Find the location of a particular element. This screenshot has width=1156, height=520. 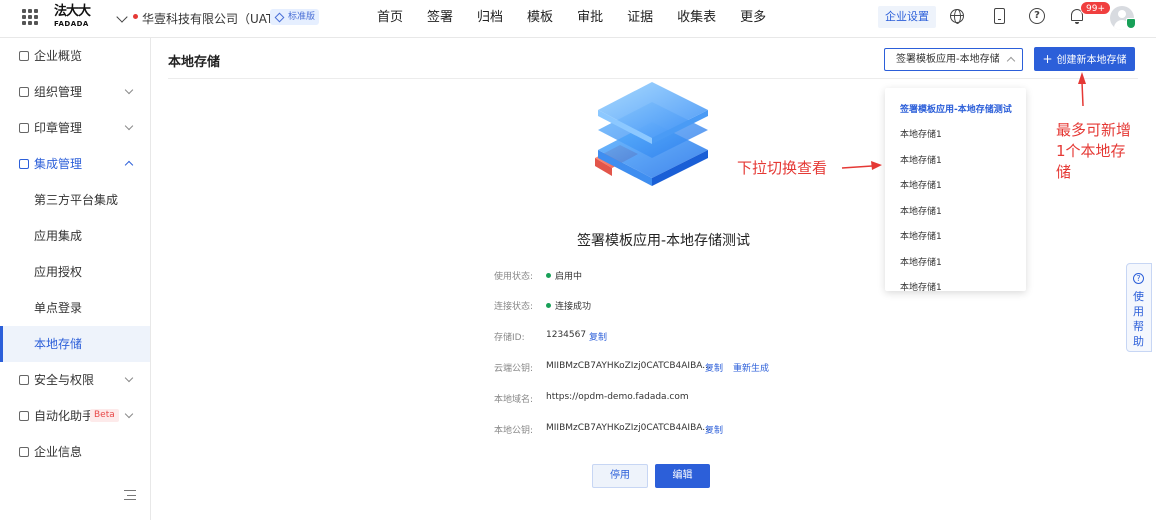

sidebar-item-label: 应用授权 is located at coordinates (58, 272).